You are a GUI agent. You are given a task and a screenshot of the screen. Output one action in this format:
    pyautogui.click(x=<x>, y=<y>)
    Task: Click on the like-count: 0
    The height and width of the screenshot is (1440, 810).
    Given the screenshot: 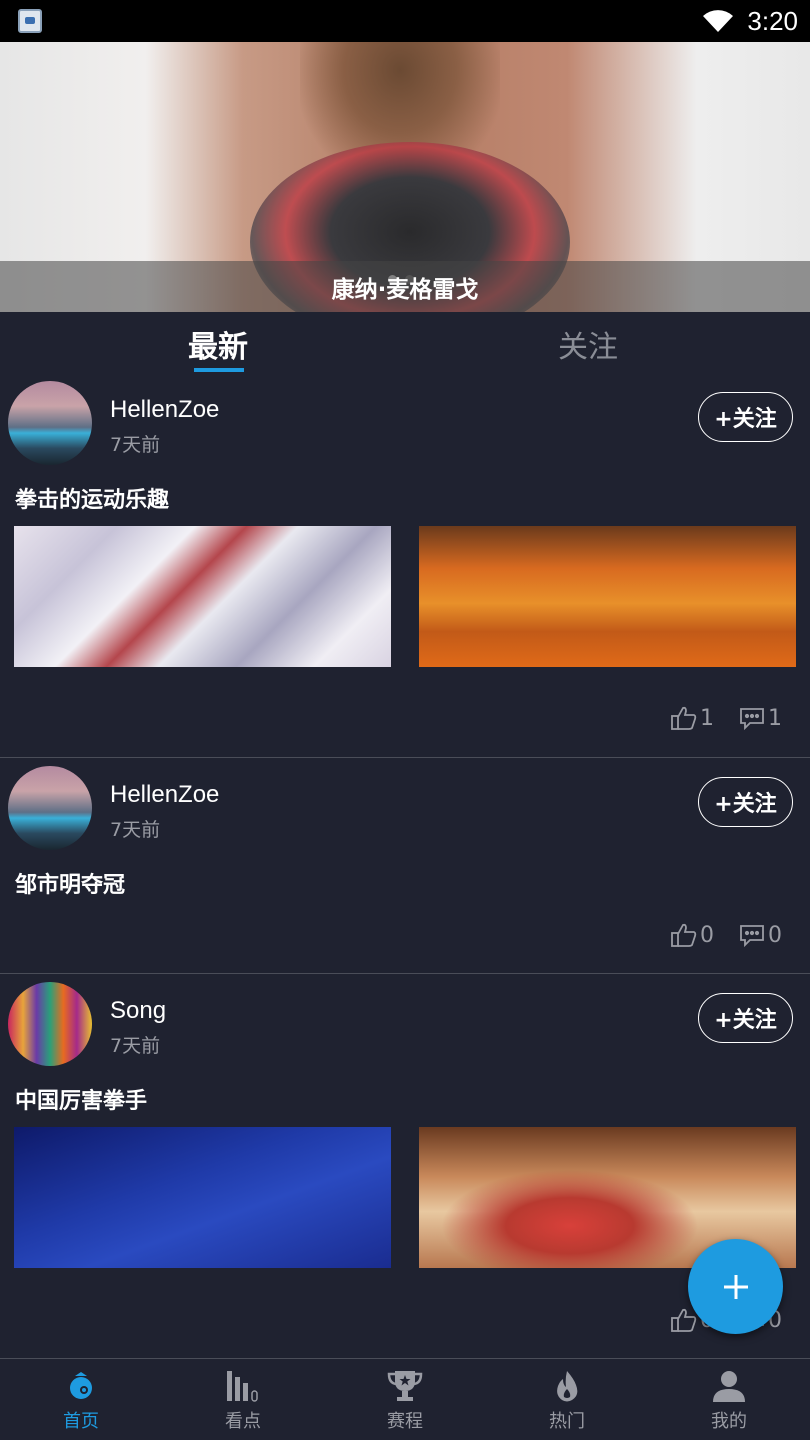 What is the action you would take?
    pyautogui.click(x=707, y=935)
    